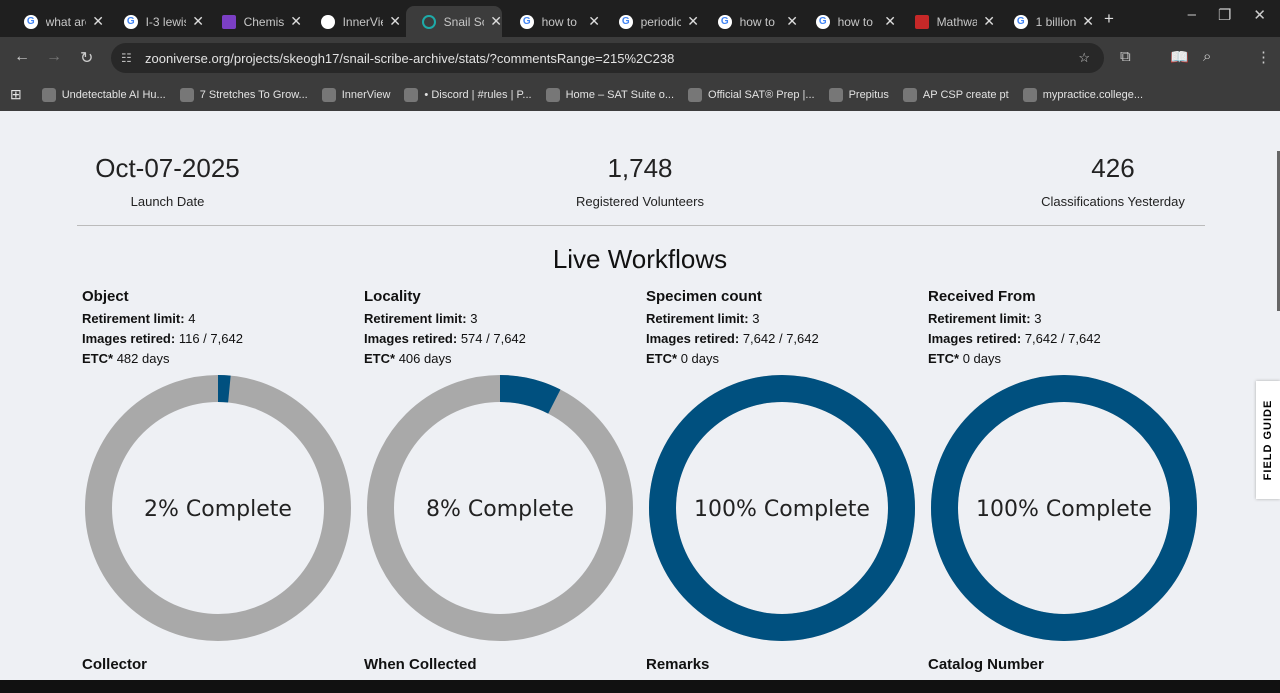  I want to click on tab-title: I-3 lewis, so click(166, 21).